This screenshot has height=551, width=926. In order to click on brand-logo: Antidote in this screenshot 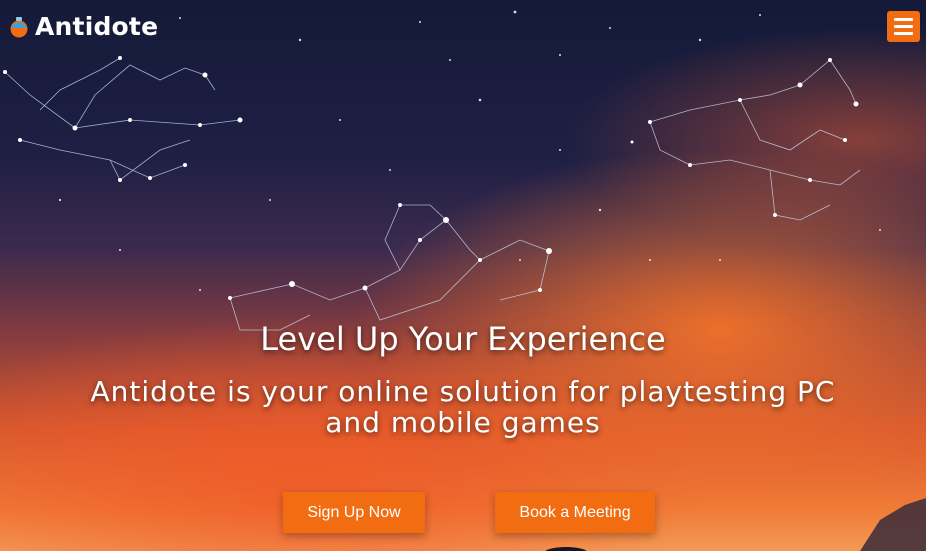, I will do `click(83, 26)`.